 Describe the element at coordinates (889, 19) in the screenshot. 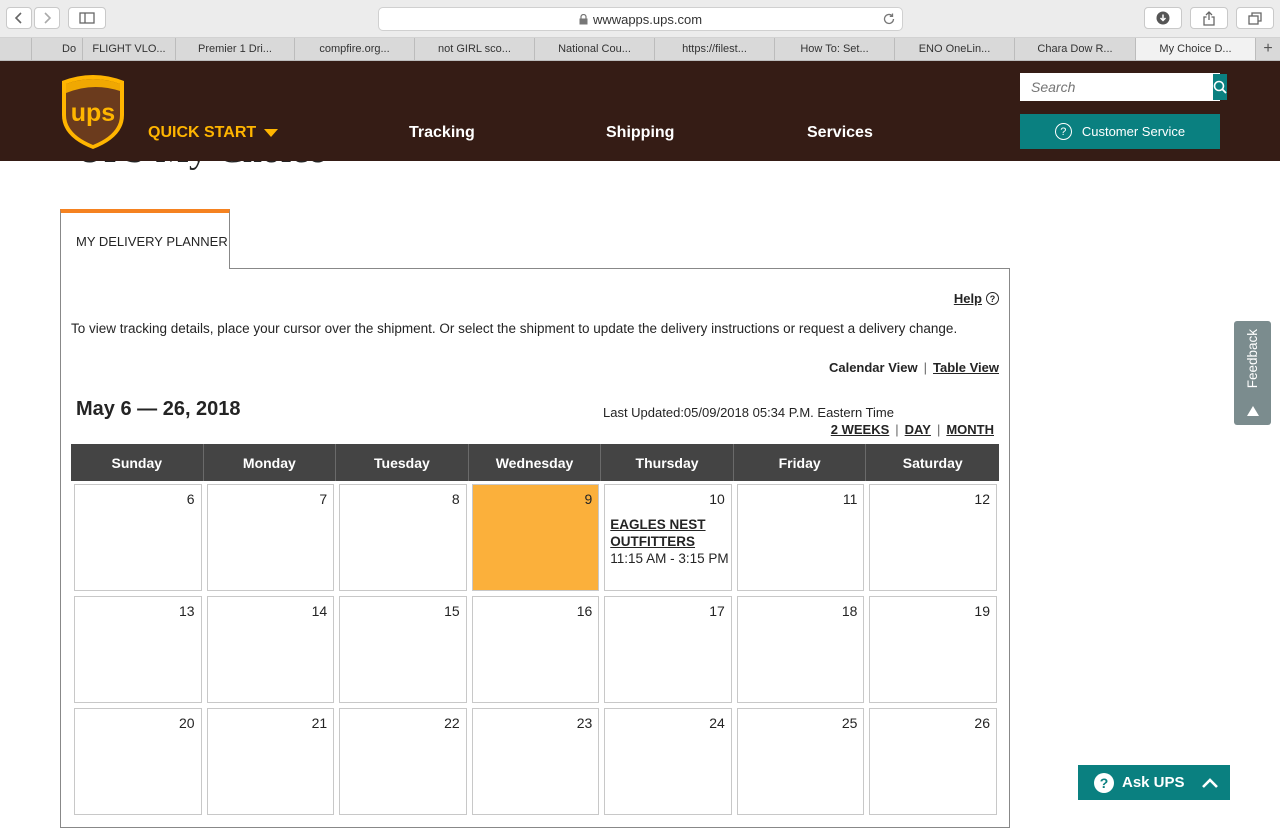

I see `reload-icon` at that location.